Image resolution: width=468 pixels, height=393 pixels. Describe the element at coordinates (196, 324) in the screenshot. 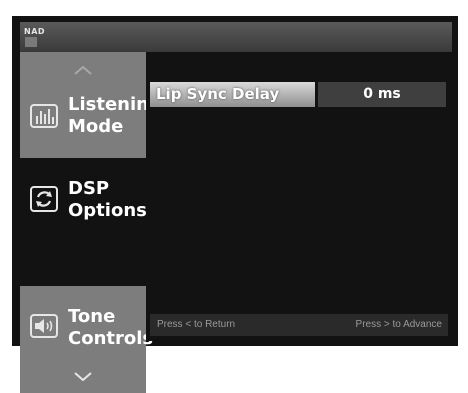

I see `return-hint: Press < to Return` at that location.